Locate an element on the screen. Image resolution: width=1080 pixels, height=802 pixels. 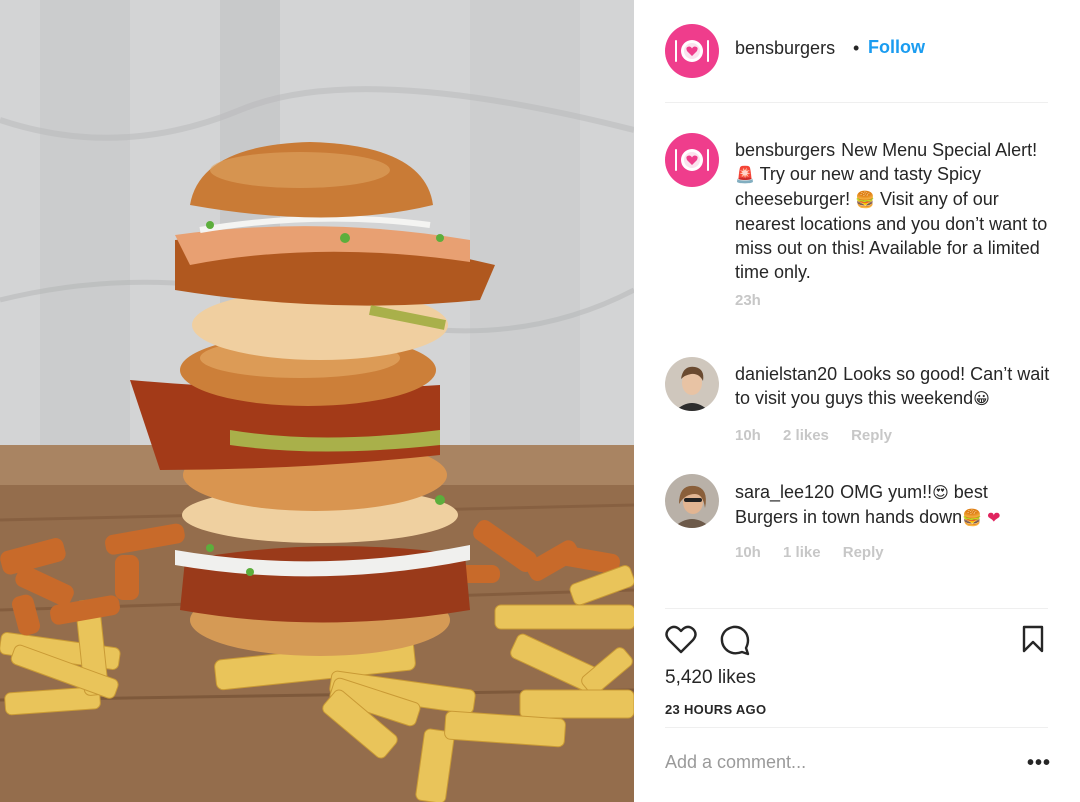
heart-eyes-emoji: 😍 is located at coordinates (940, 492).